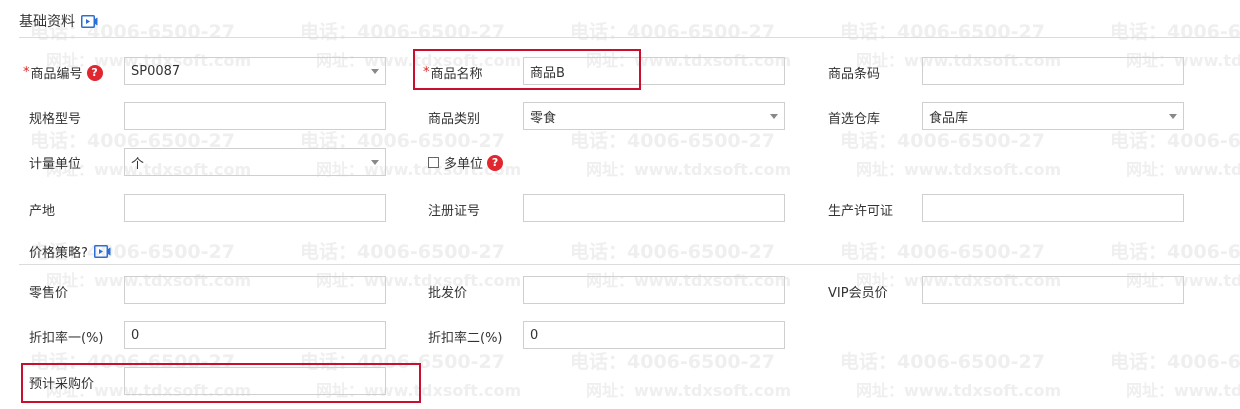 Image resolution: width=1240 pixels, height=409 pixels. Describe the element at coordinates (55, 119) in the screenshot. I see `spec-label: 规格型号` at that location.